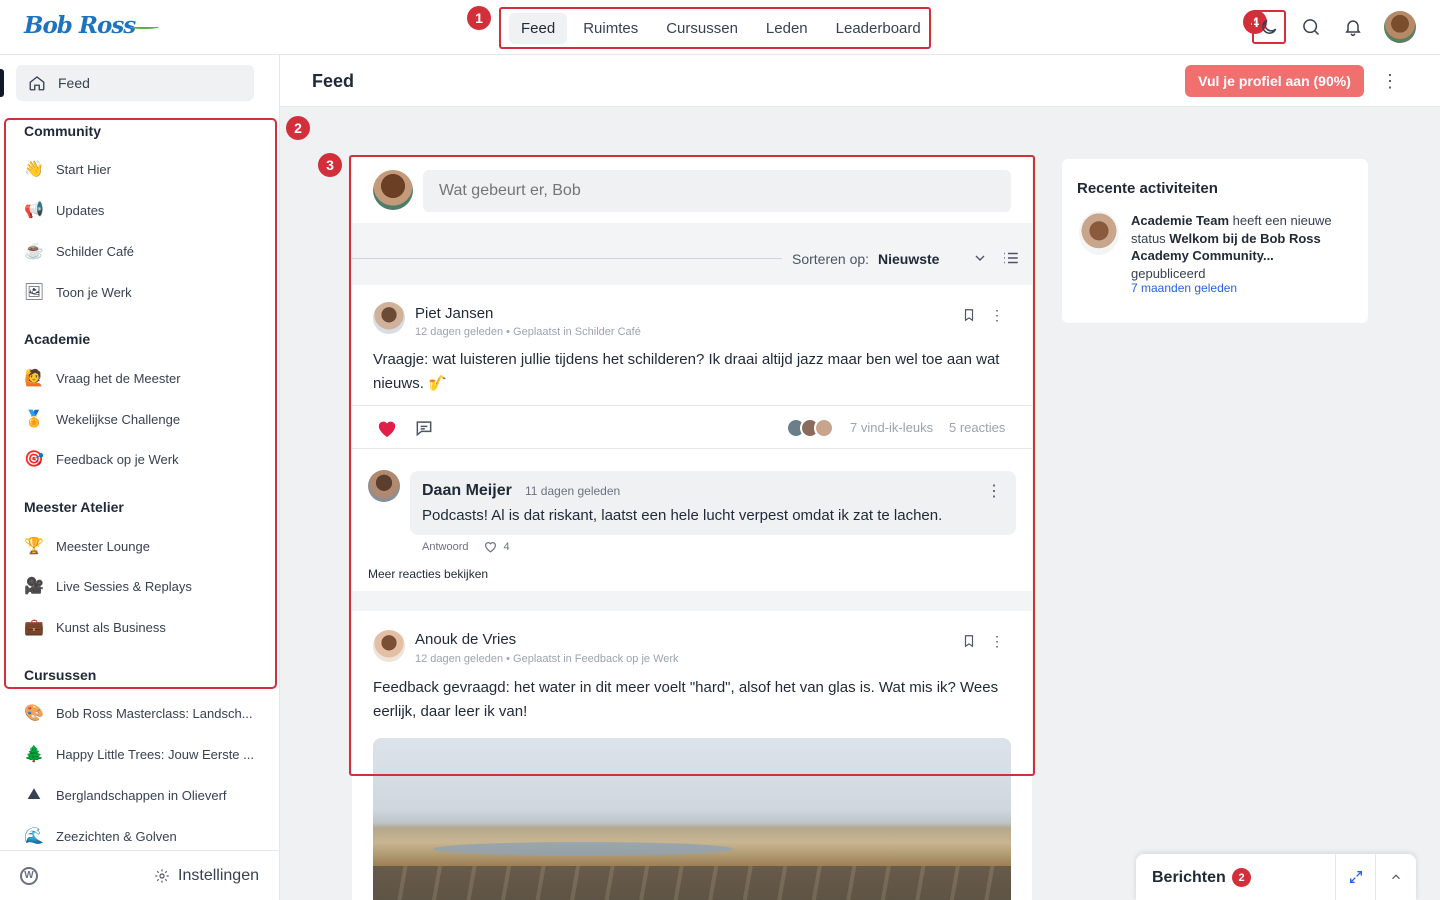 The image size is (1440, 900). What do you see at coordinates (1355, 877) in the screenshot?
I see `messages-expand-button` at bounding box center [1355, 877].